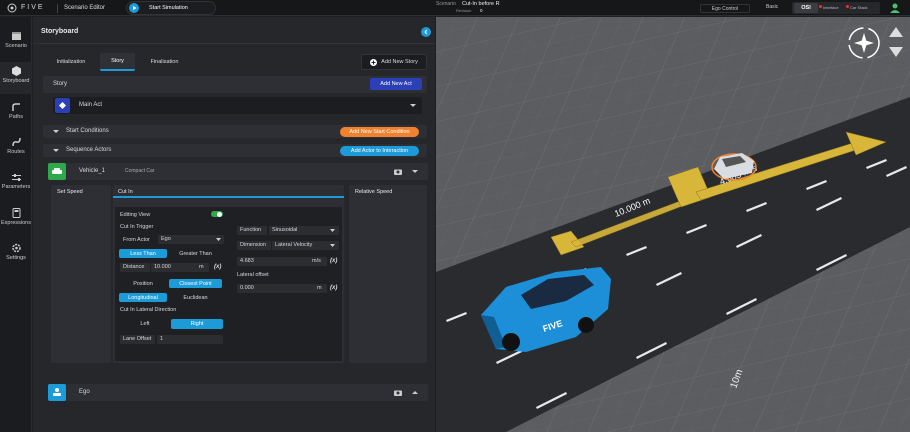 The image size is (910, 432). I want to click on add-act-button: Add New Act, so click(396, 84).